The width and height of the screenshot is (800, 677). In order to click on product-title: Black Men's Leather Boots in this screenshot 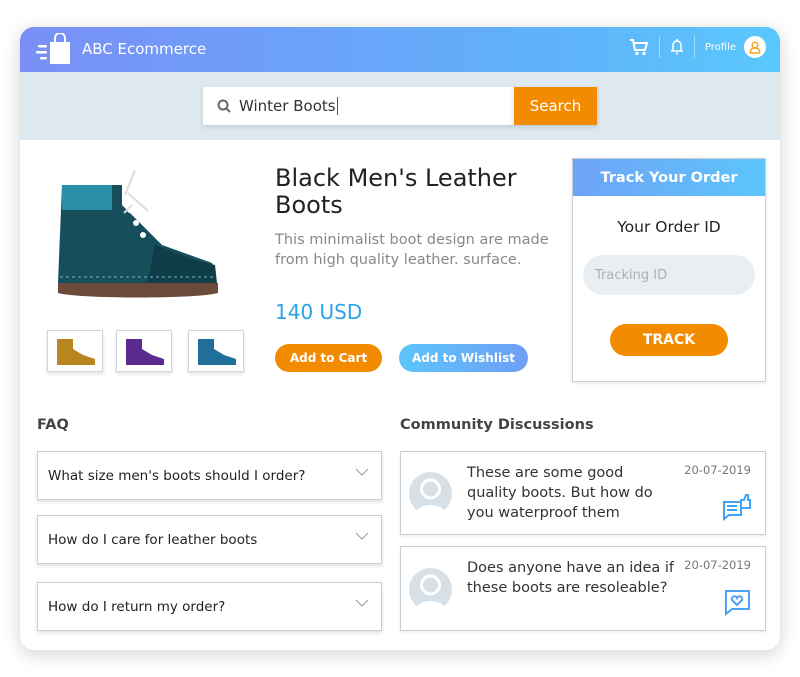, I will do `click(396, 191)`.